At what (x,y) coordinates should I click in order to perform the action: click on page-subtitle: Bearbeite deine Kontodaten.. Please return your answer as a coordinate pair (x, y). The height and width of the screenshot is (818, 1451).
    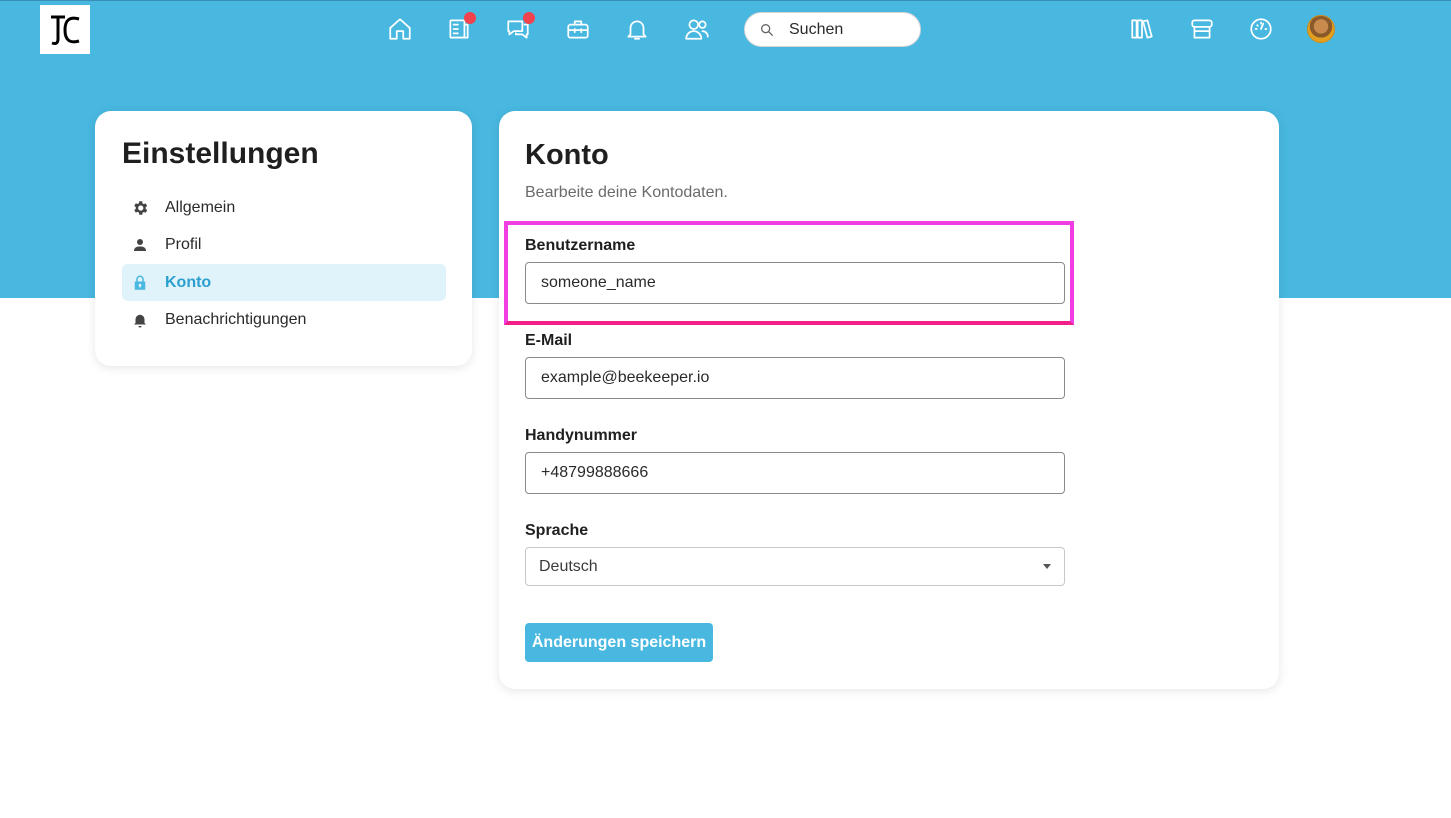
    Looking at the image, I should click on (626, 192).